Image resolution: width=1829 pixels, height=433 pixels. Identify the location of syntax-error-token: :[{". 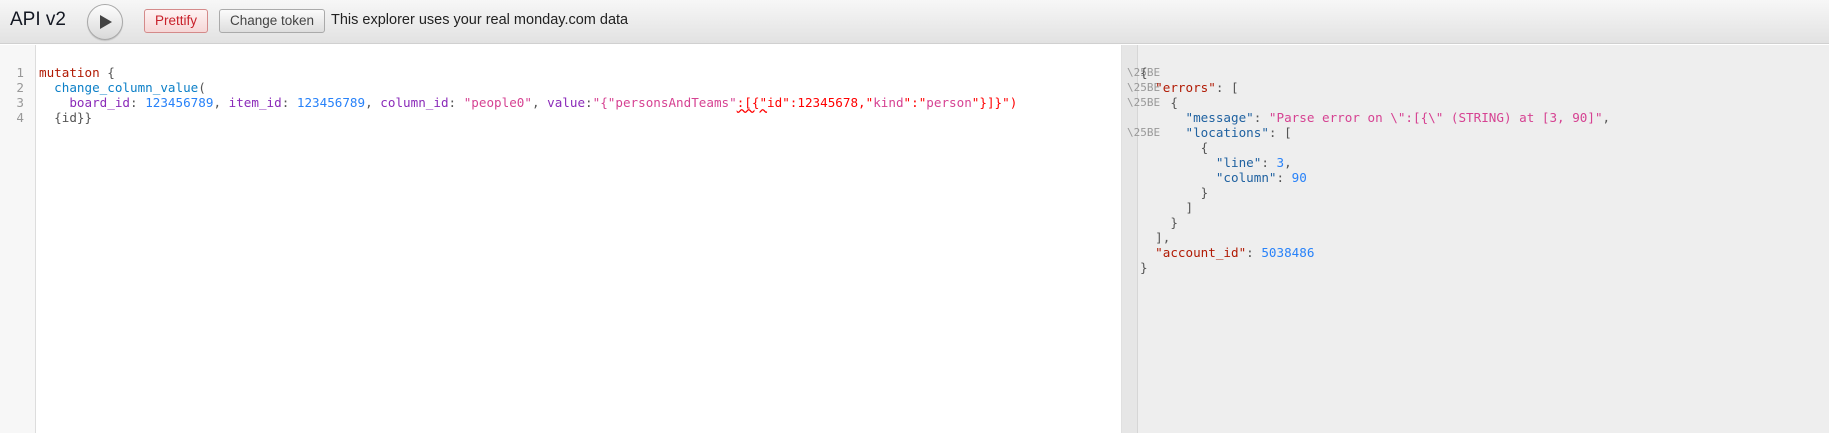
(752, 102).